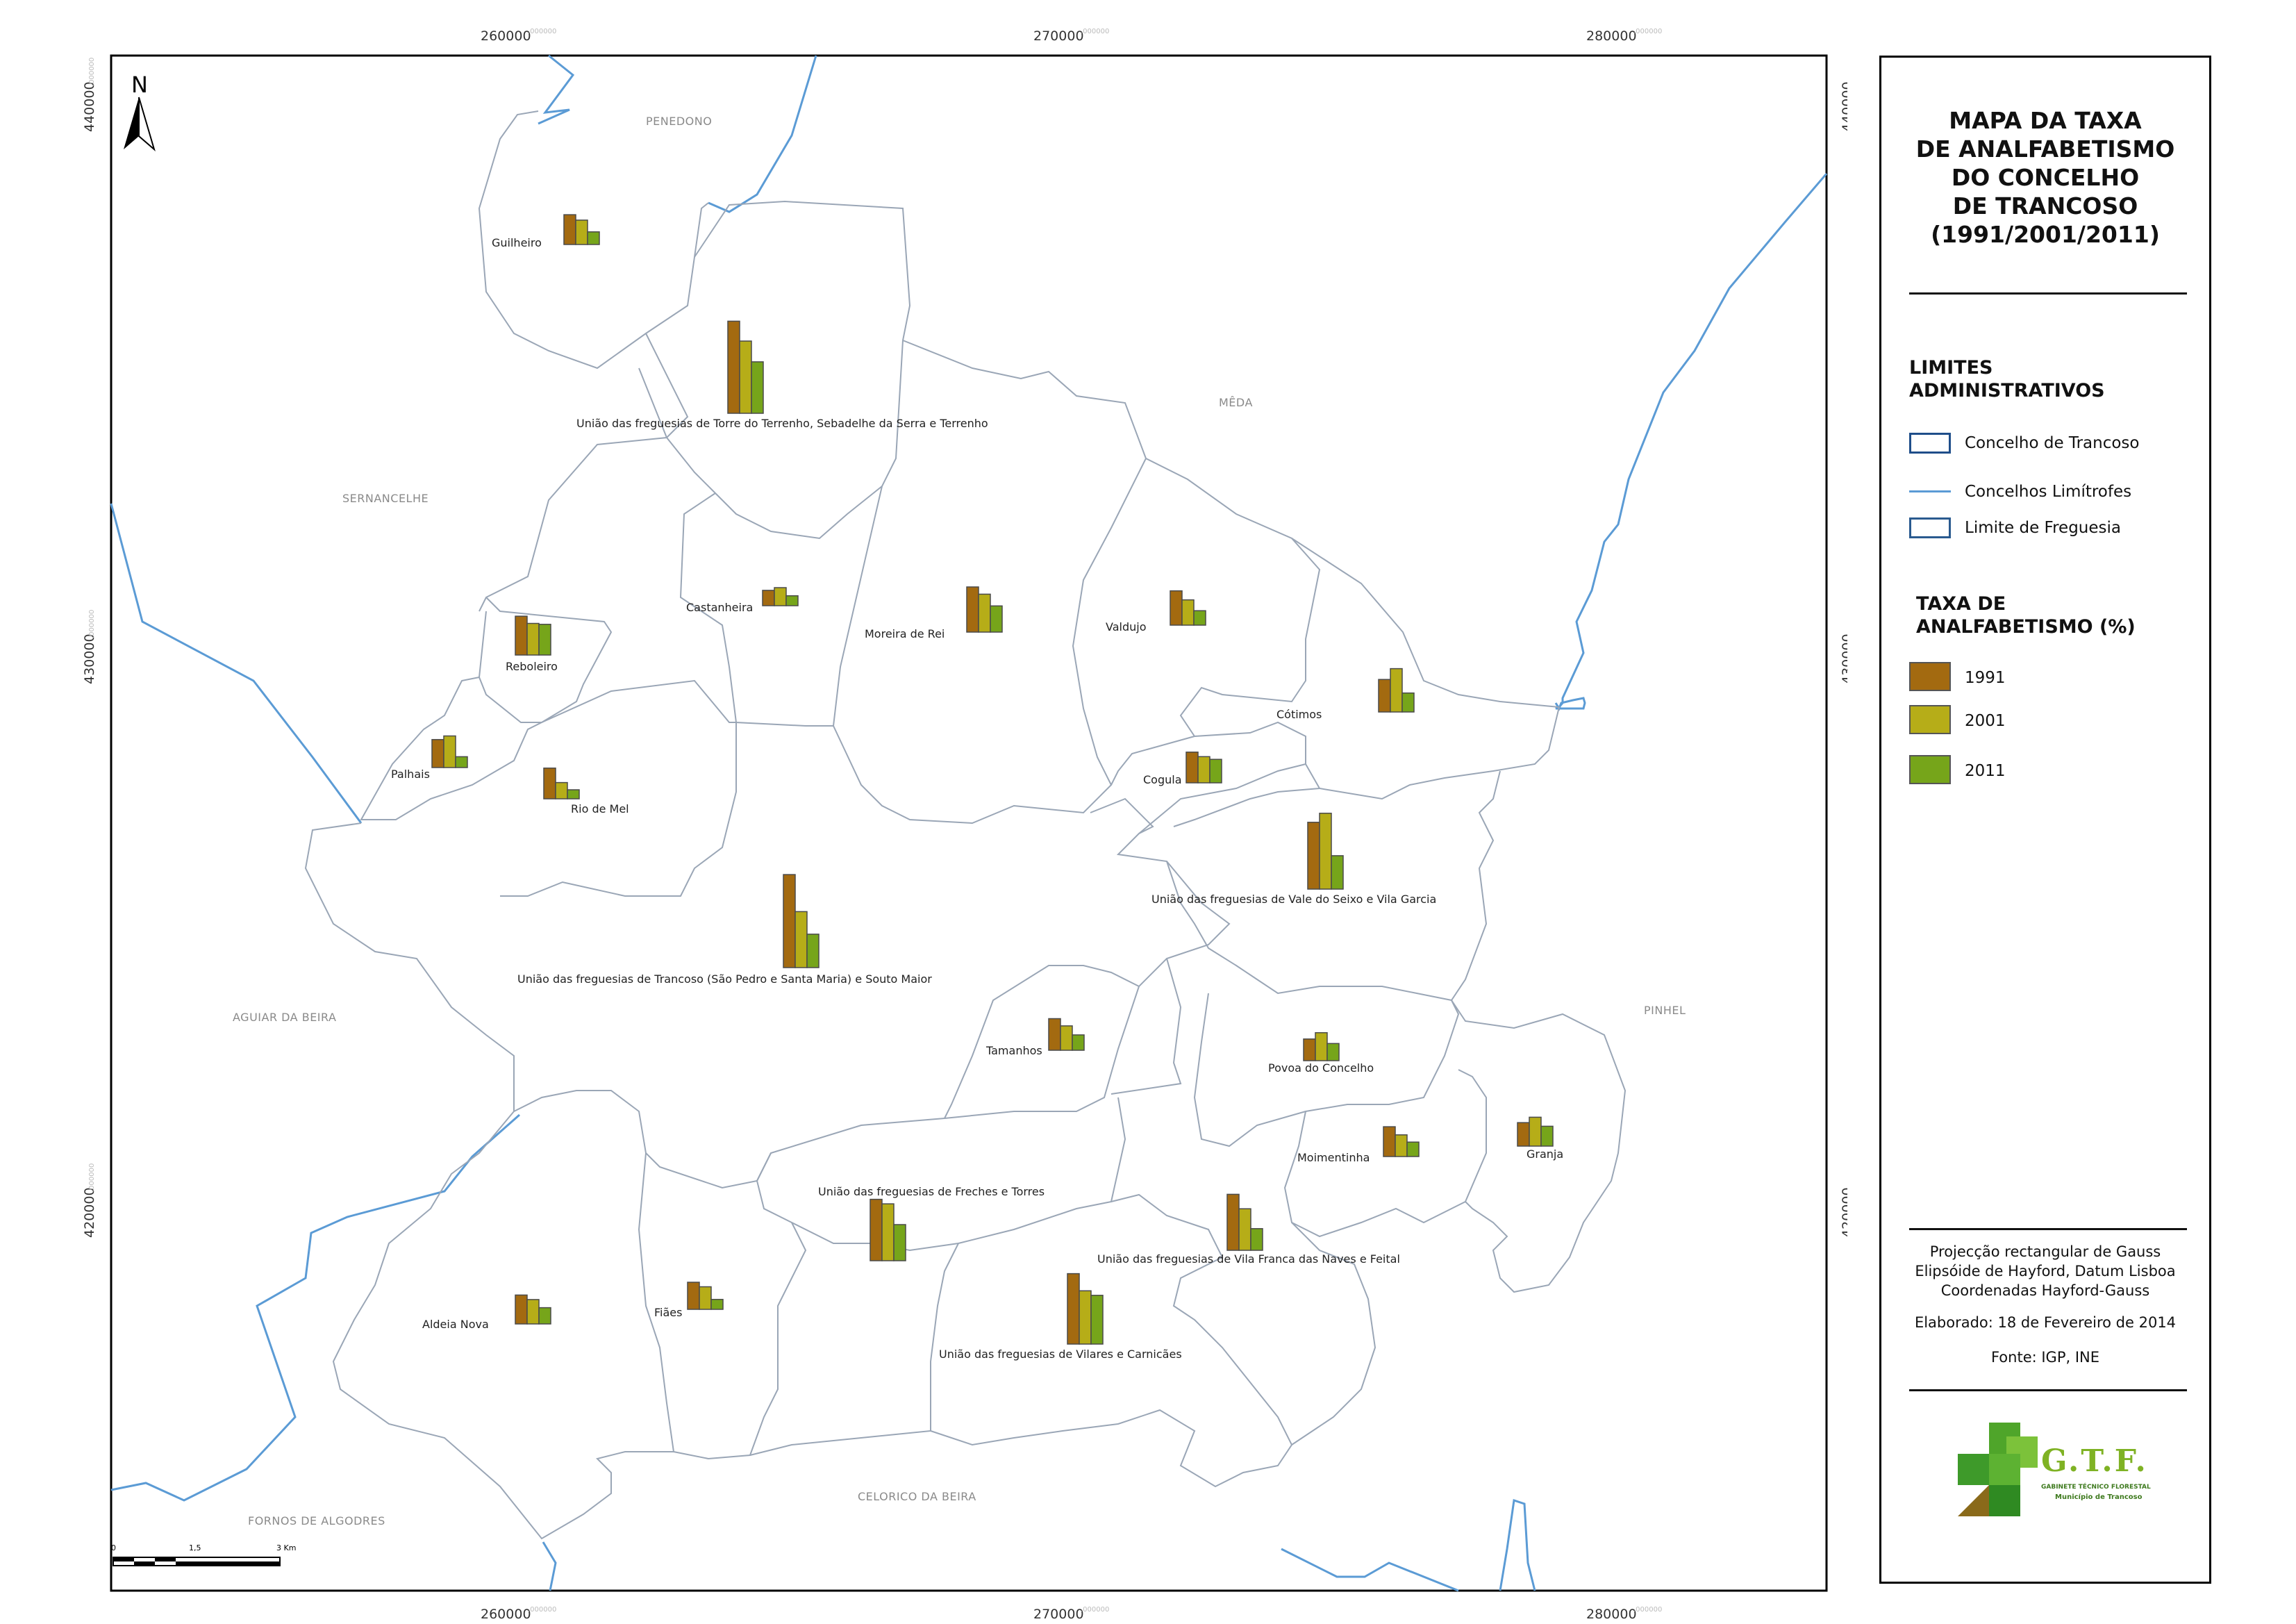 The width and height of the screenshot is (2296, 1624). What do you see at coordinates (2026, 615) in the screenshot?
I see `legend-rate-heading: TAXA DE ANALFABETISMO (%)` at bounding box center [2026, 615].